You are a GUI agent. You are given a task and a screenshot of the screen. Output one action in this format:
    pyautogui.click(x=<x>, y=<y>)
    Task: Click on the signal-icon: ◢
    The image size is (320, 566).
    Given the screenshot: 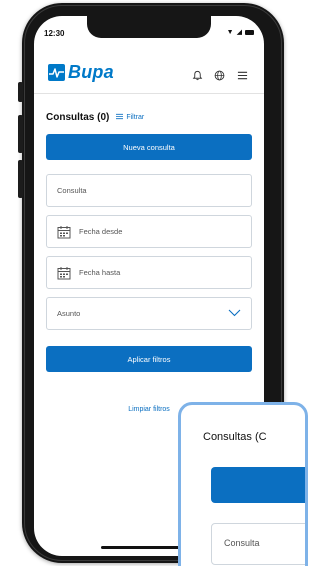 What is the action you would take?
    pyautogui.click(x=239, y=32)
    